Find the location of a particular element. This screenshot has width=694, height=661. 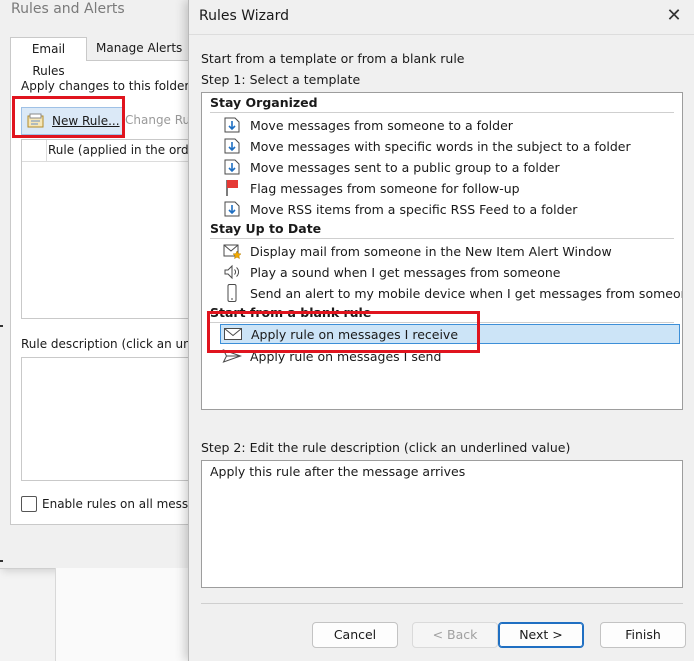

enable-rules-option: Enable rules on all messa is located at coordinates (108, 504).